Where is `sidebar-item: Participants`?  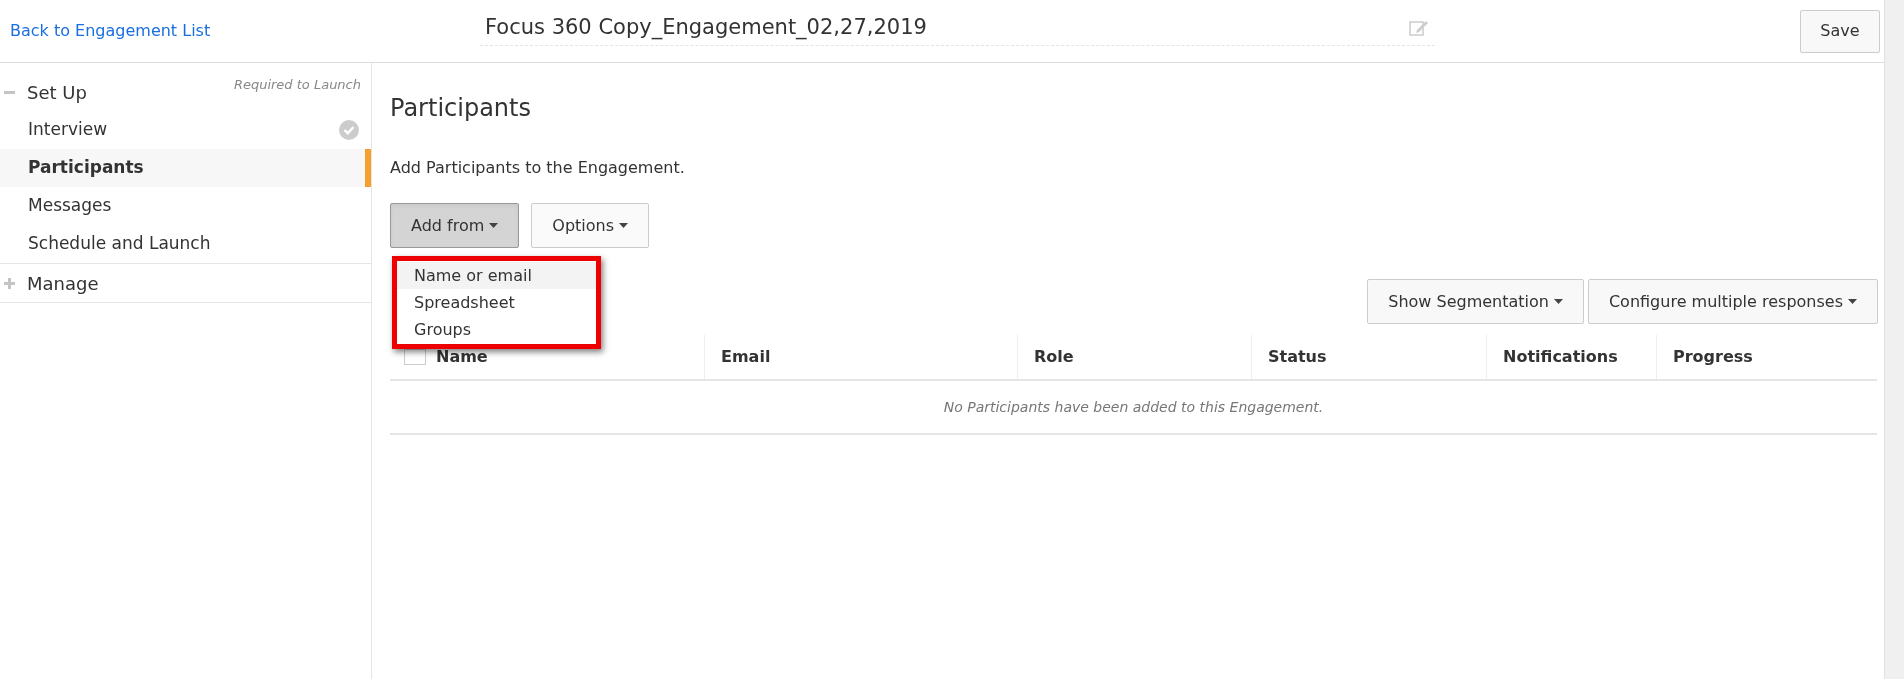
sidebar-item: Participants is located at coordinates (185, 168).